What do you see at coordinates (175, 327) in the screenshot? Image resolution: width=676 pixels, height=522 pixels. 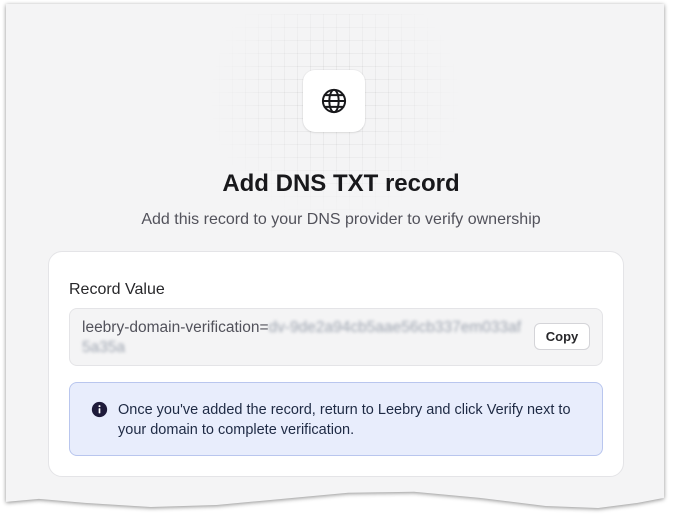 I see `record-value-prefix: leebry-domain-verification=` at bounding box center [175, 327].